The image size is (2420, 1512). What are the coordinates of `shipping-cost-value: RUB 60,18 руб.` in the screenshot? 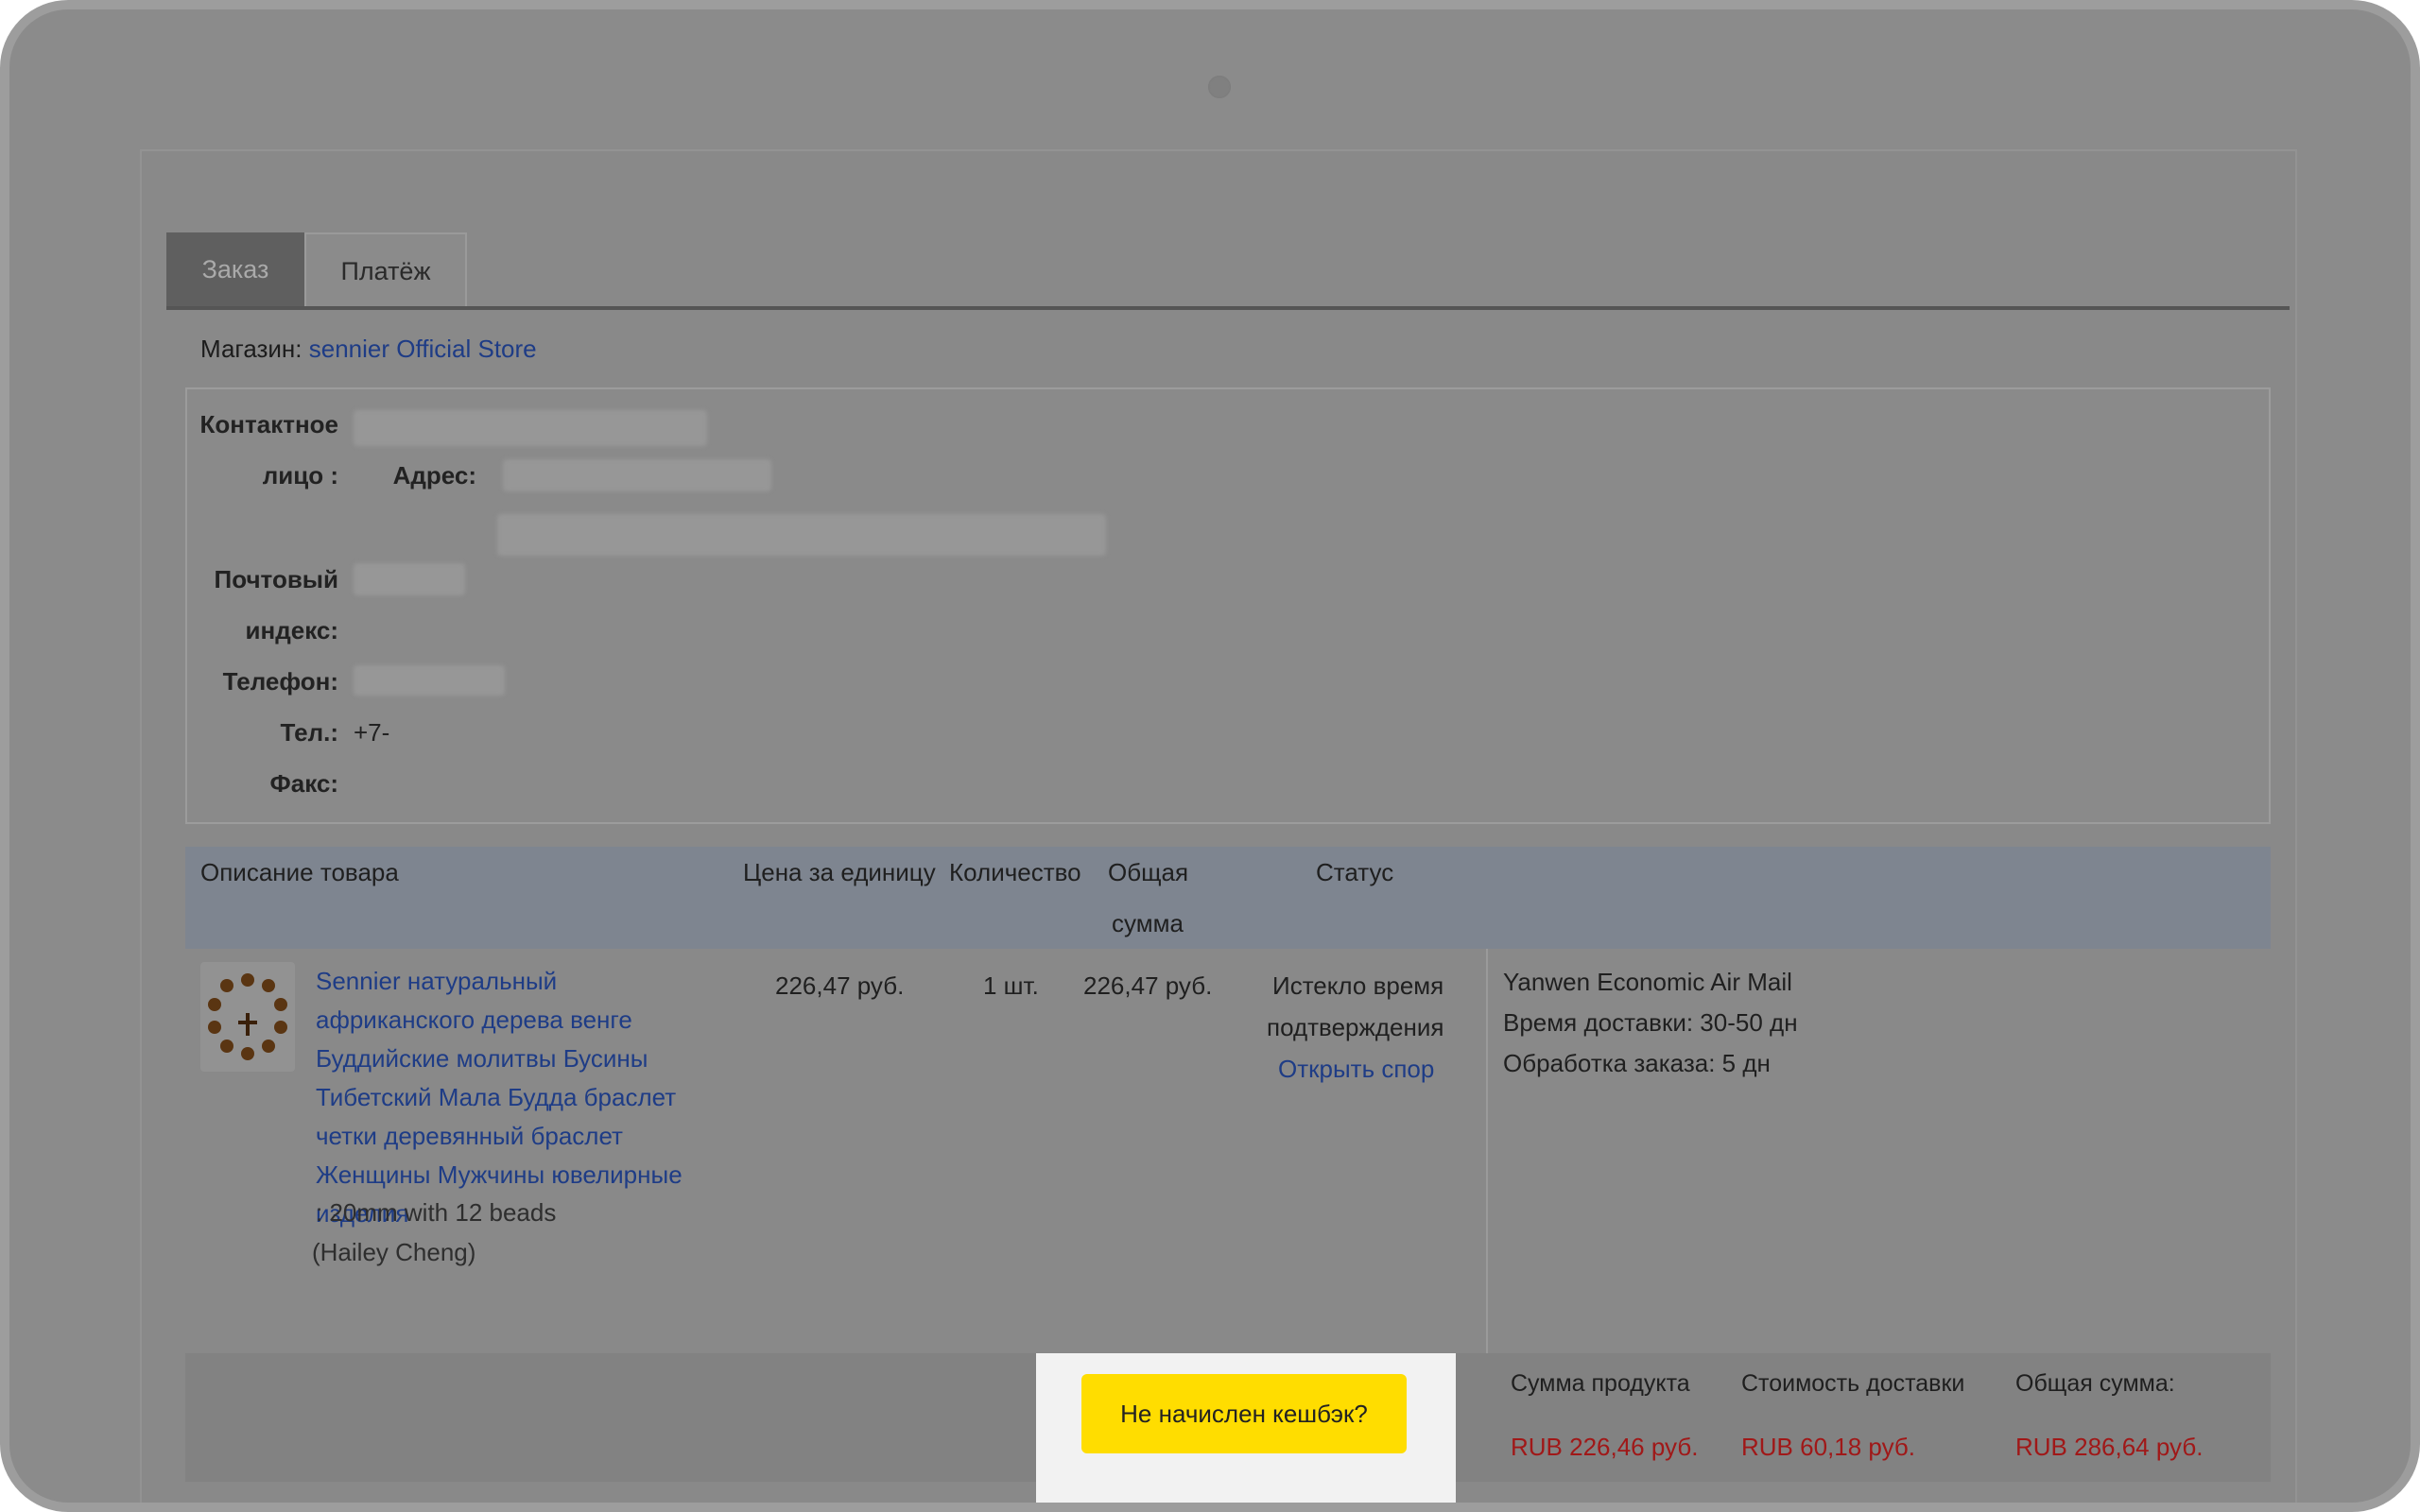 It's located at (1828, 1447).